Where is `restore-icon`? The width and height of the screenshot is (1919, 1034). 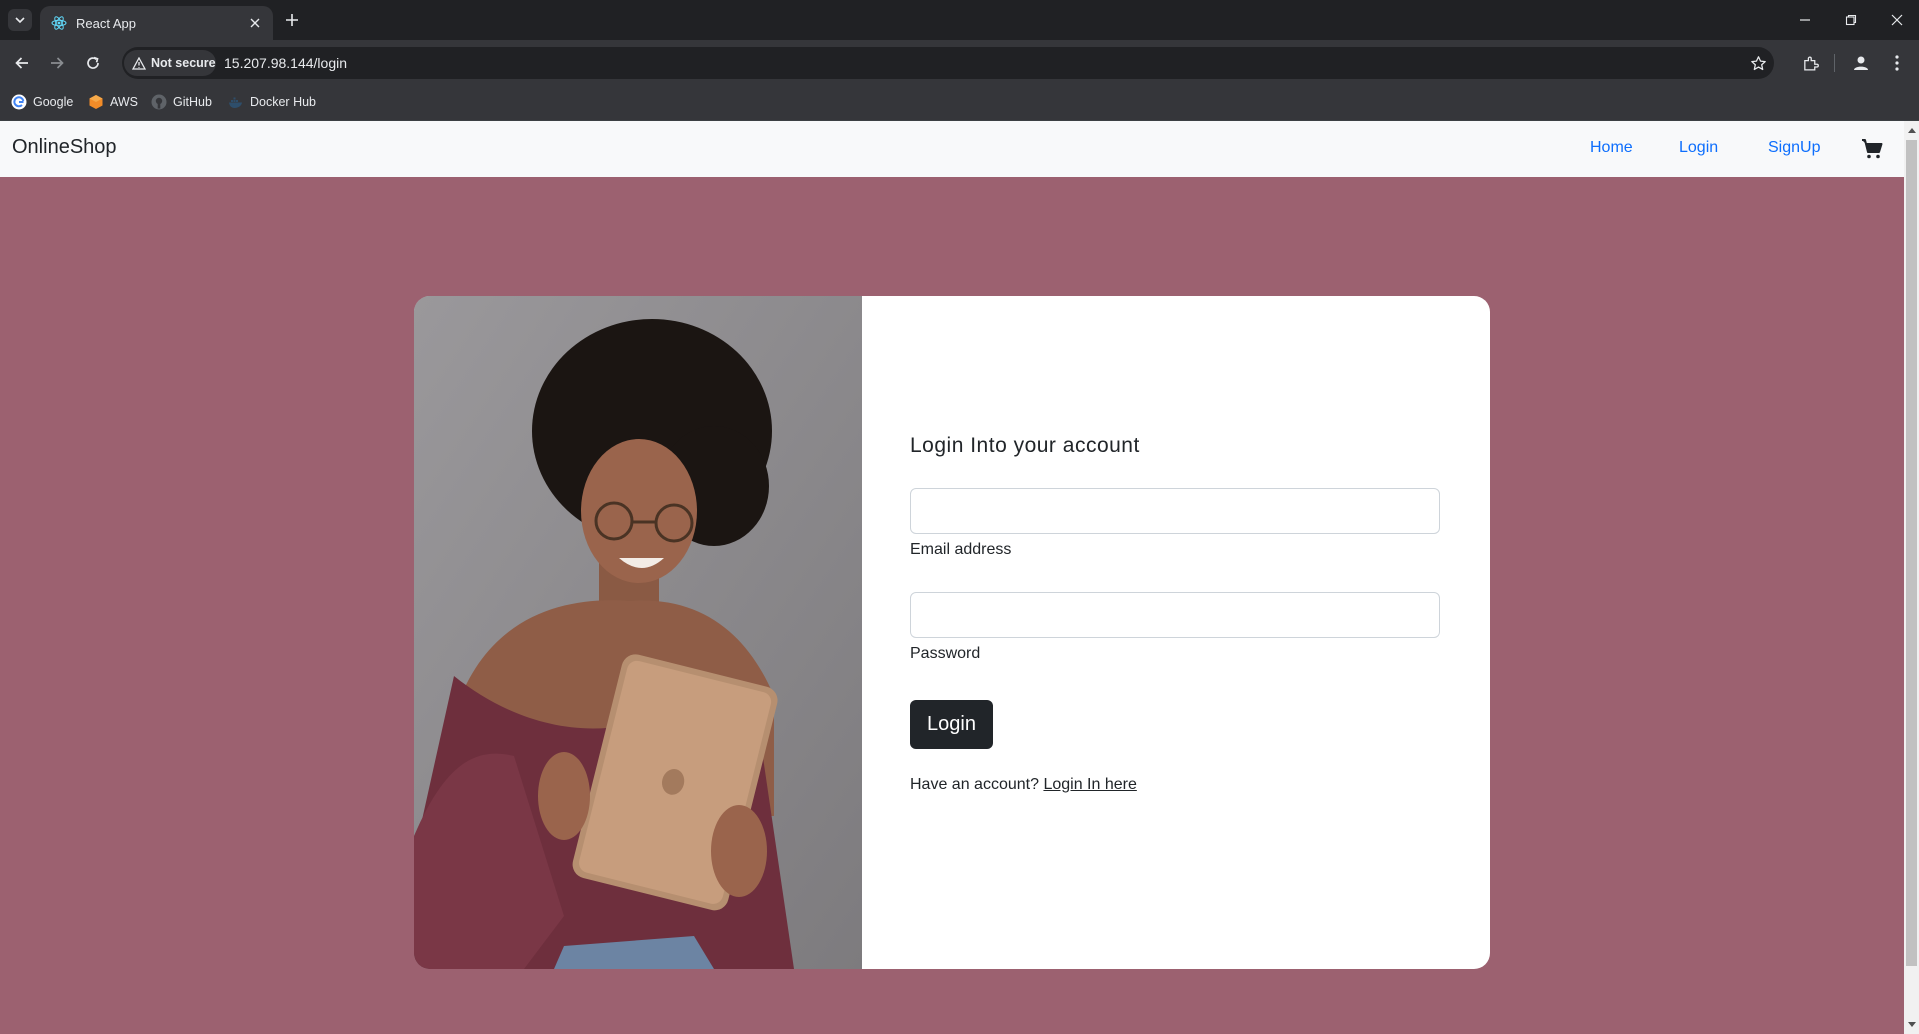
restore-icon is located at coordinates (1851, 20).